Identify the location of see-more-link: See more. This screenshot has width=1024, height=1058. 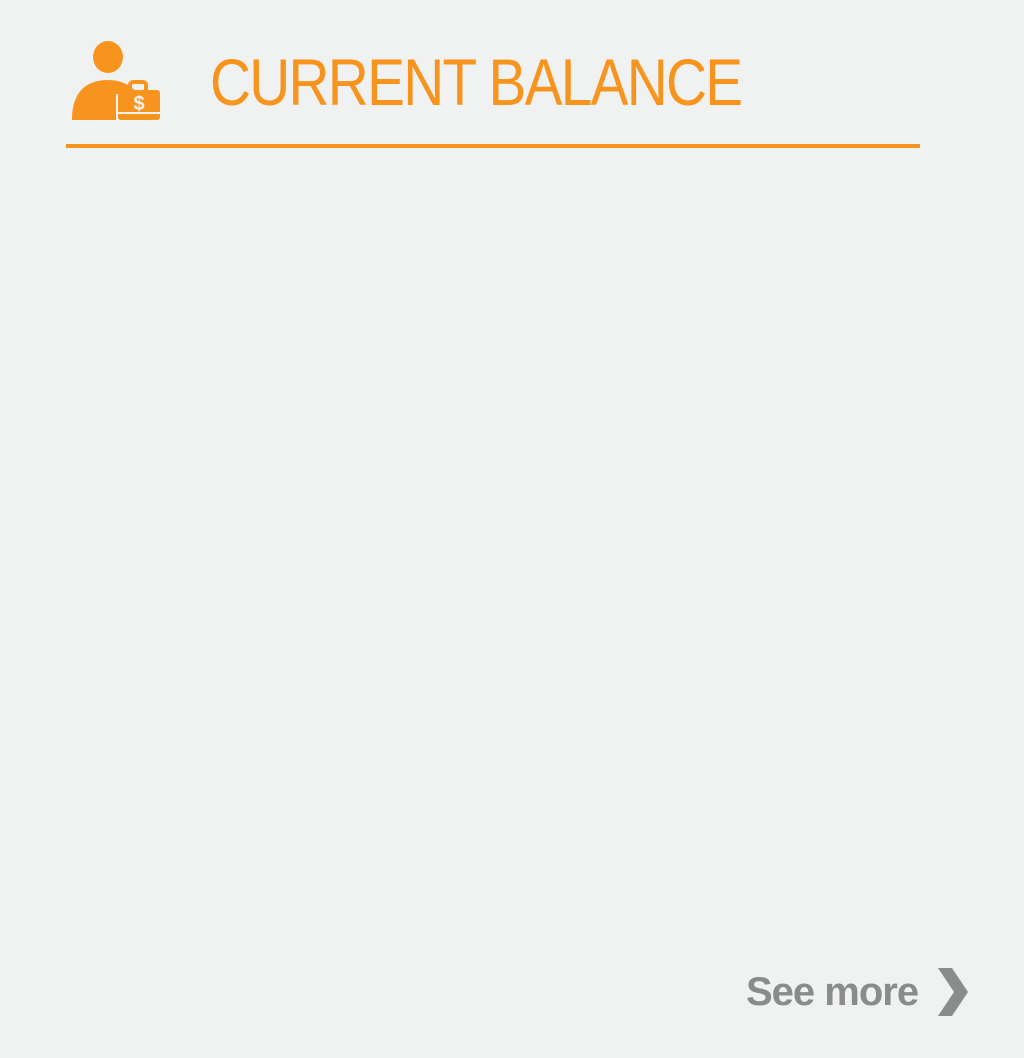
(859, 992).